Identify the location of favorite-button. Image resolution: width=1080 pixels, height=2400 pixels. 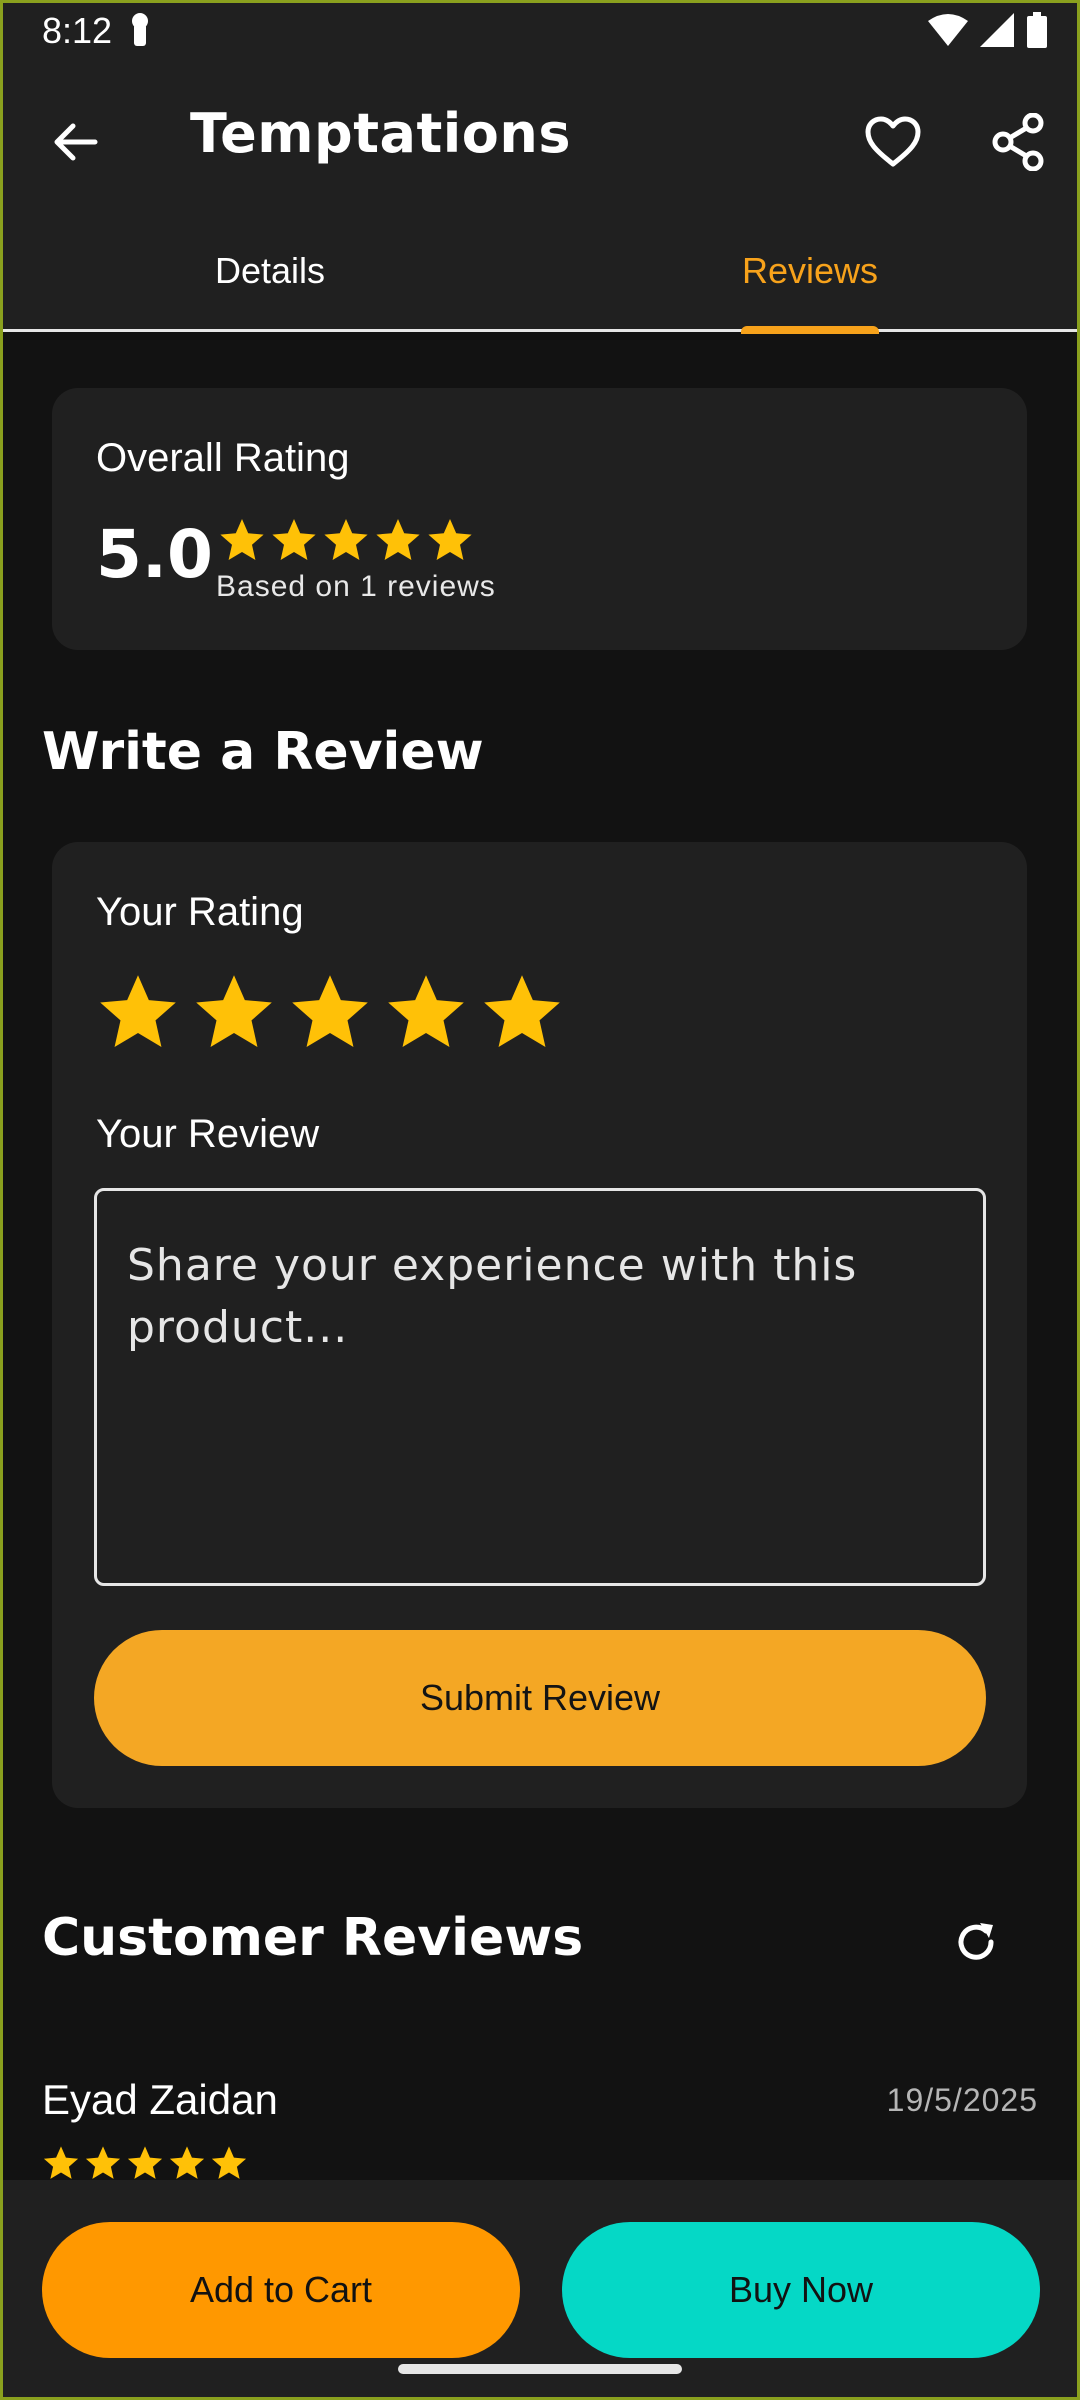
(893, 142).